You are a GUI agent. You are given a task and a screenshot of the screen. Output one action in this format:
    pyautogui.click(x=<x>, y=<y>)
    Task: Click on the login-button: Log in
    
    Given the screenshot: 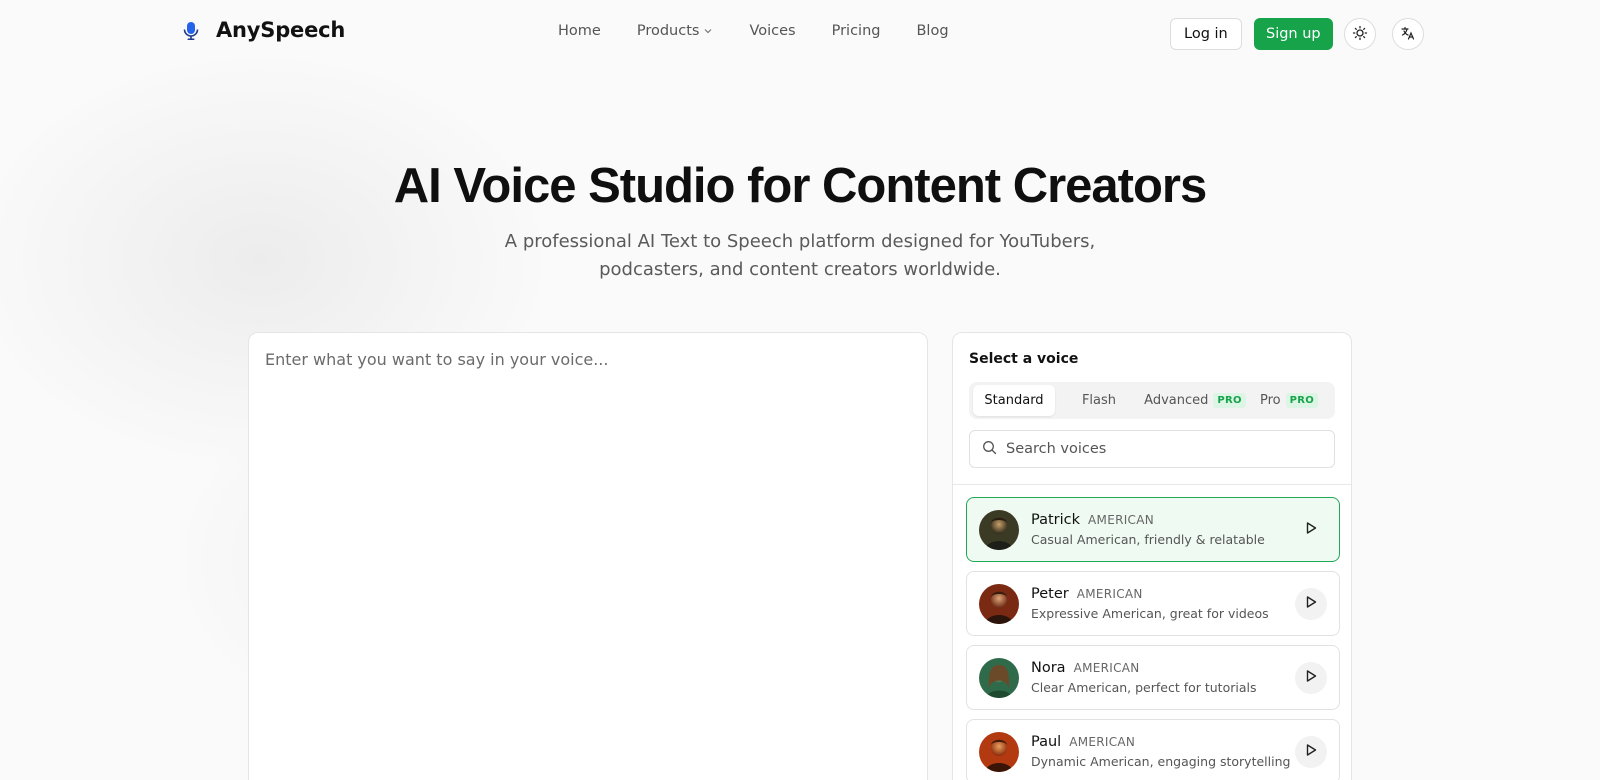 What is the action you would take?
    pyautogui.click(x=1206, y=34)
    